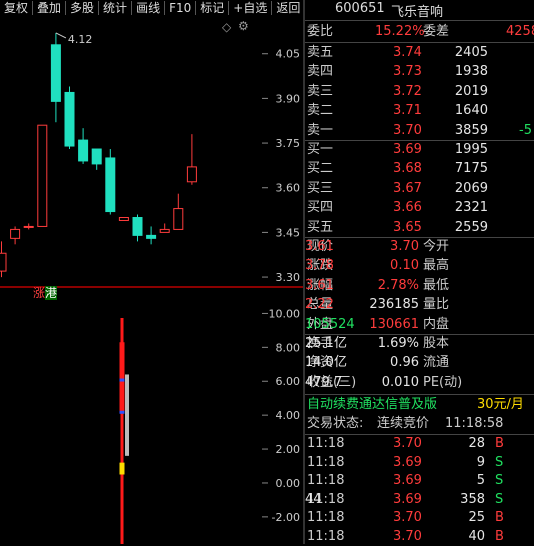 This screenshot has width=534, height=546. Describe the element at coordinates (288, 277) in the screenshot. I see `y-tick-label: 3.30` at that location.